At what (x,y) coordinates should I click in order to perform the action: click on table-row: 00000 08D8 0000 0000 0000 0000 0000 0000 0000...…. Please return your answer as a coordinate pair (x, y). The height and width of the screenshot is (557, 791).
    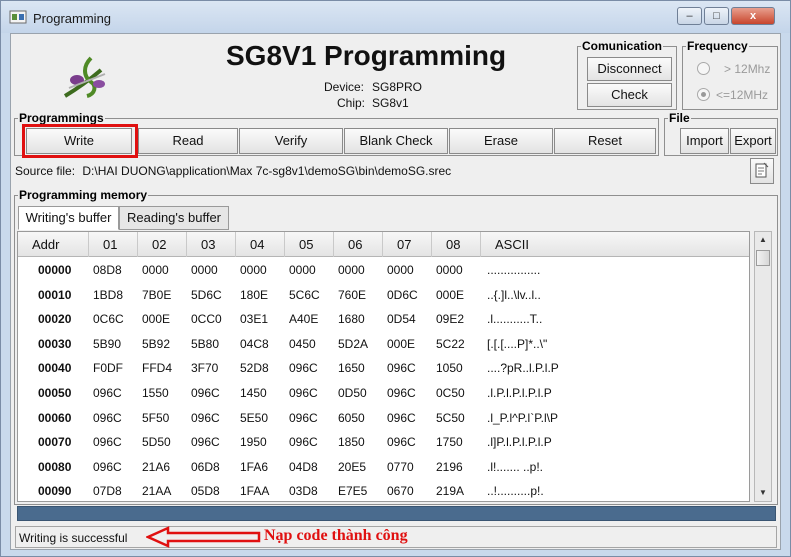
    Looking at the image, I should click on (383, 270).